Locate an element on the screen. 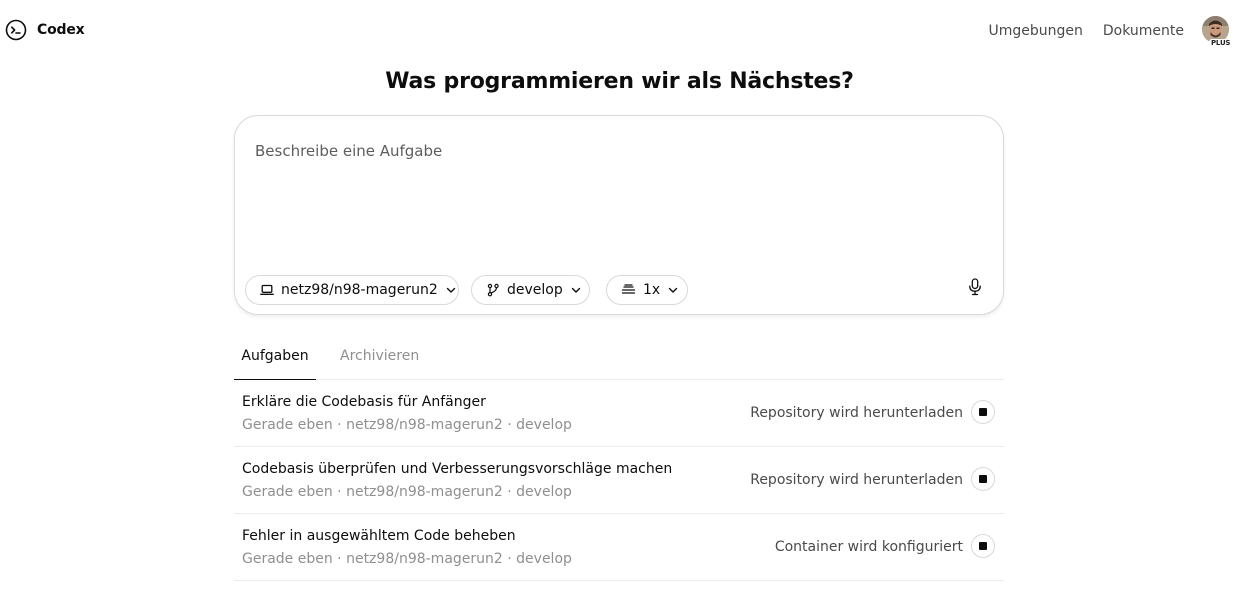 The height and width of the screenshot is (599, 1239). task-title: Fehler in ausgewähltem Code beheben is located at coordinates (379, 536).